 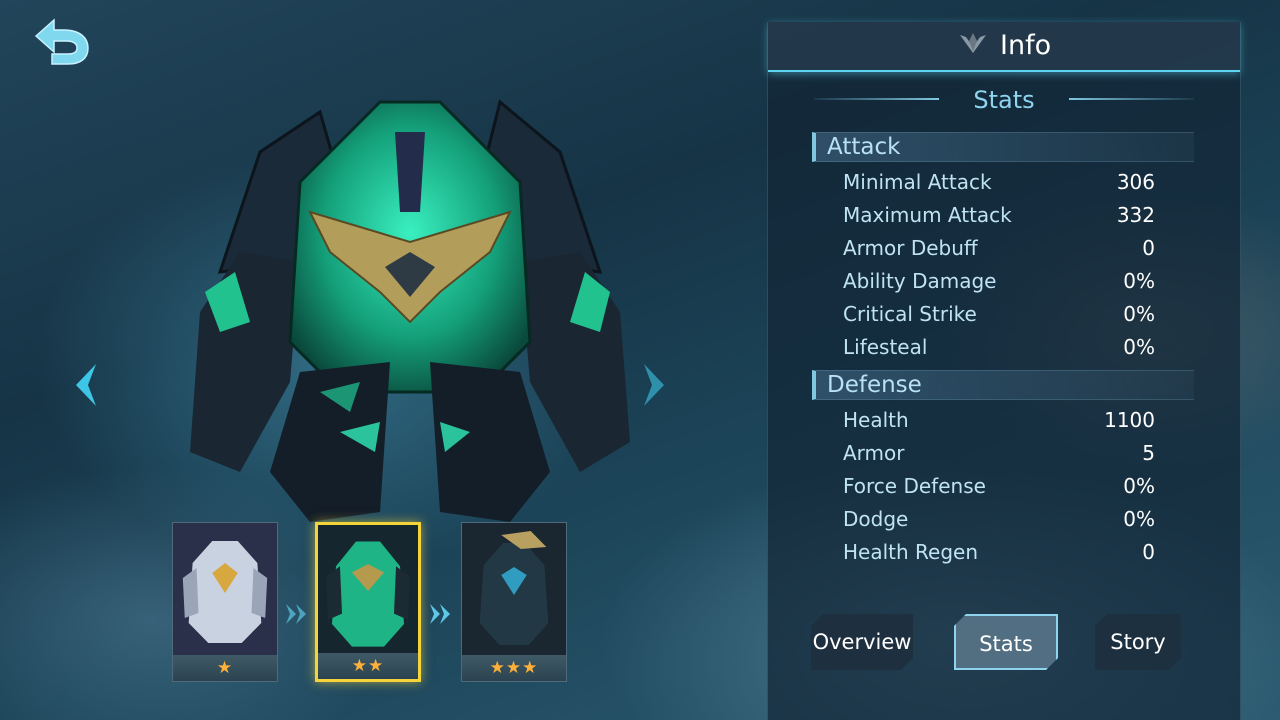 I want to click on star-rating: ★★, so click(x=368, y=666).